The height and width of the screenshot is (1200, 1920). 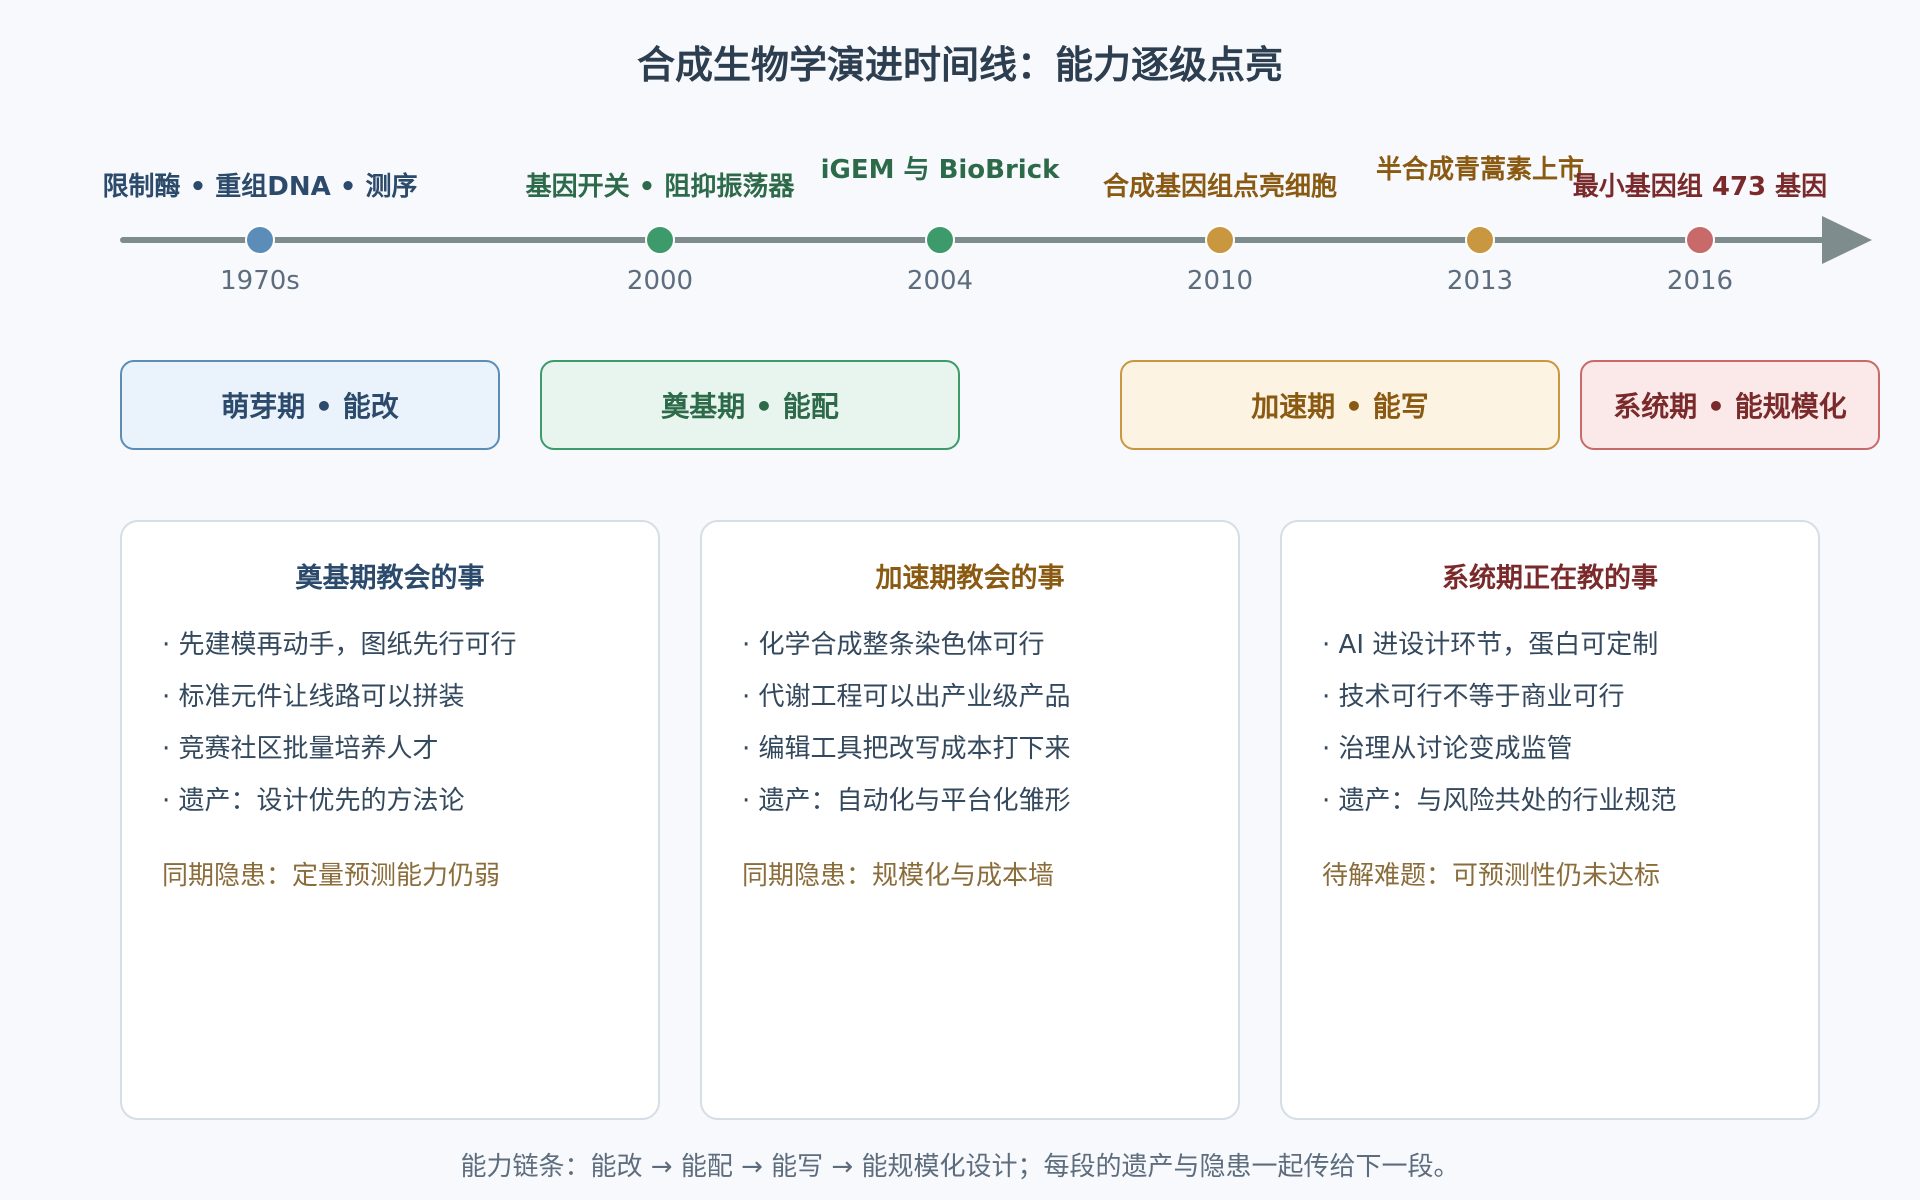 What do you see at coordinates (906, 749) in the screenshot?
I see `card-item: · 编辑工具把改写成本打下来` at bounding box center [906, 749].